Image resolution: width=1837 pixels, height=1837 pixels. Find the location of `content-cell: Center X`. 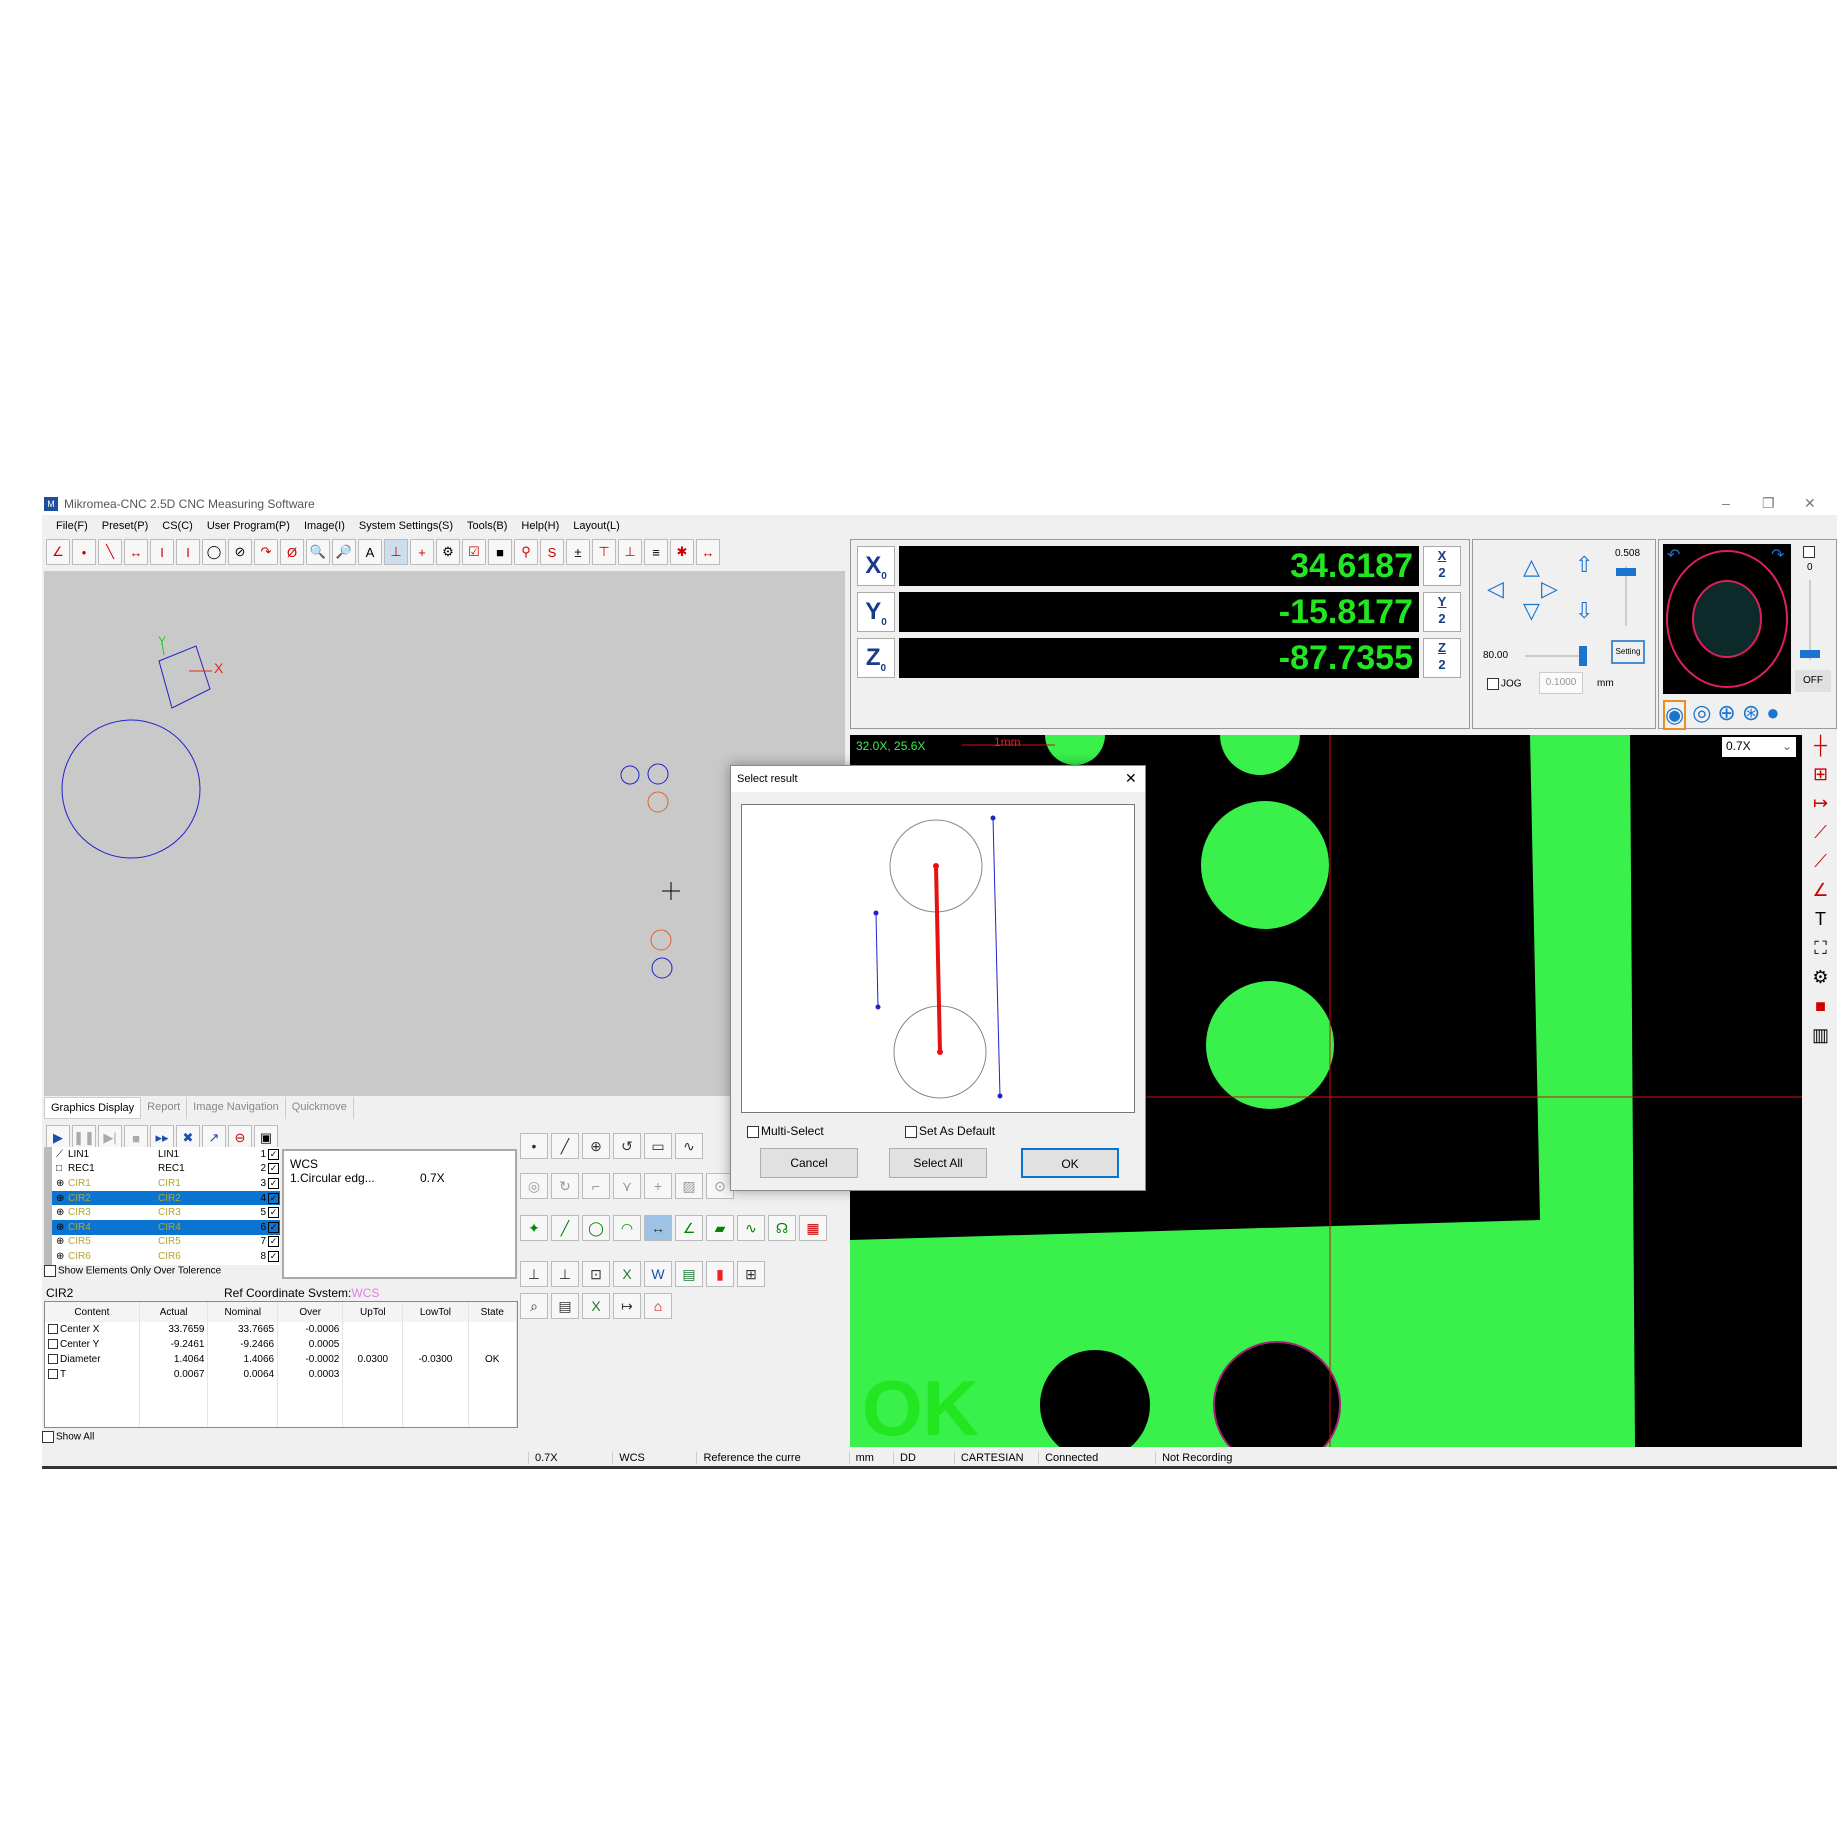

content-cell: Center X is located at coordinates (92, 1329).